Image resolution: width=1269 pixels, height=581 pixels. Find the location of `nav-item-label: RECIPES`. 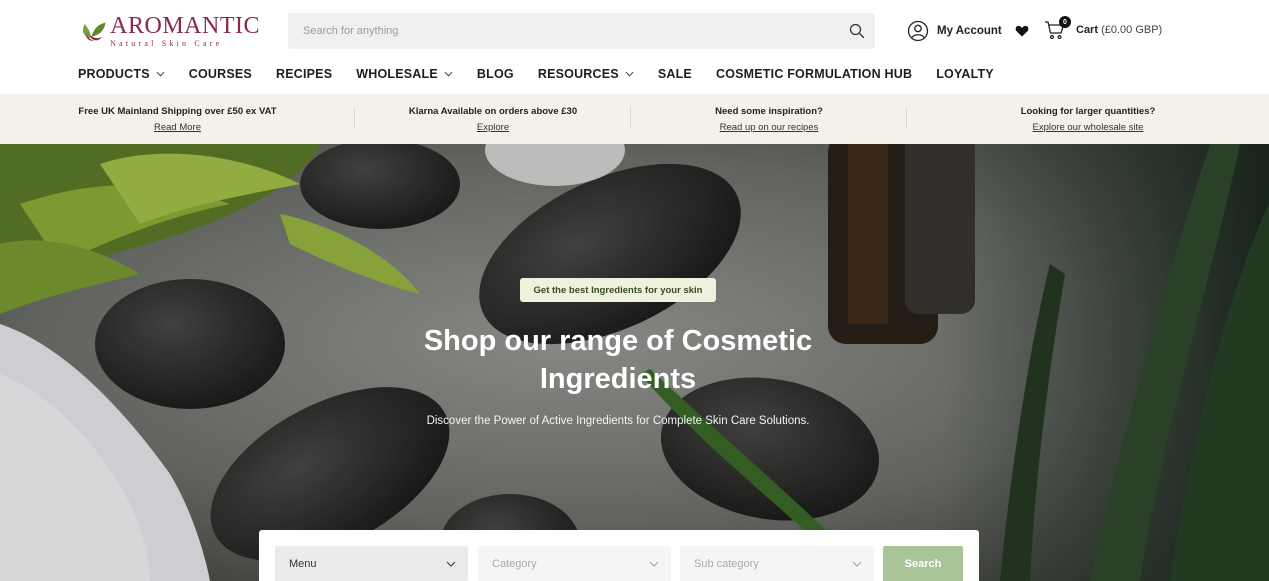

nav-item-label: RECIPES is located at coordinates (304, 74).